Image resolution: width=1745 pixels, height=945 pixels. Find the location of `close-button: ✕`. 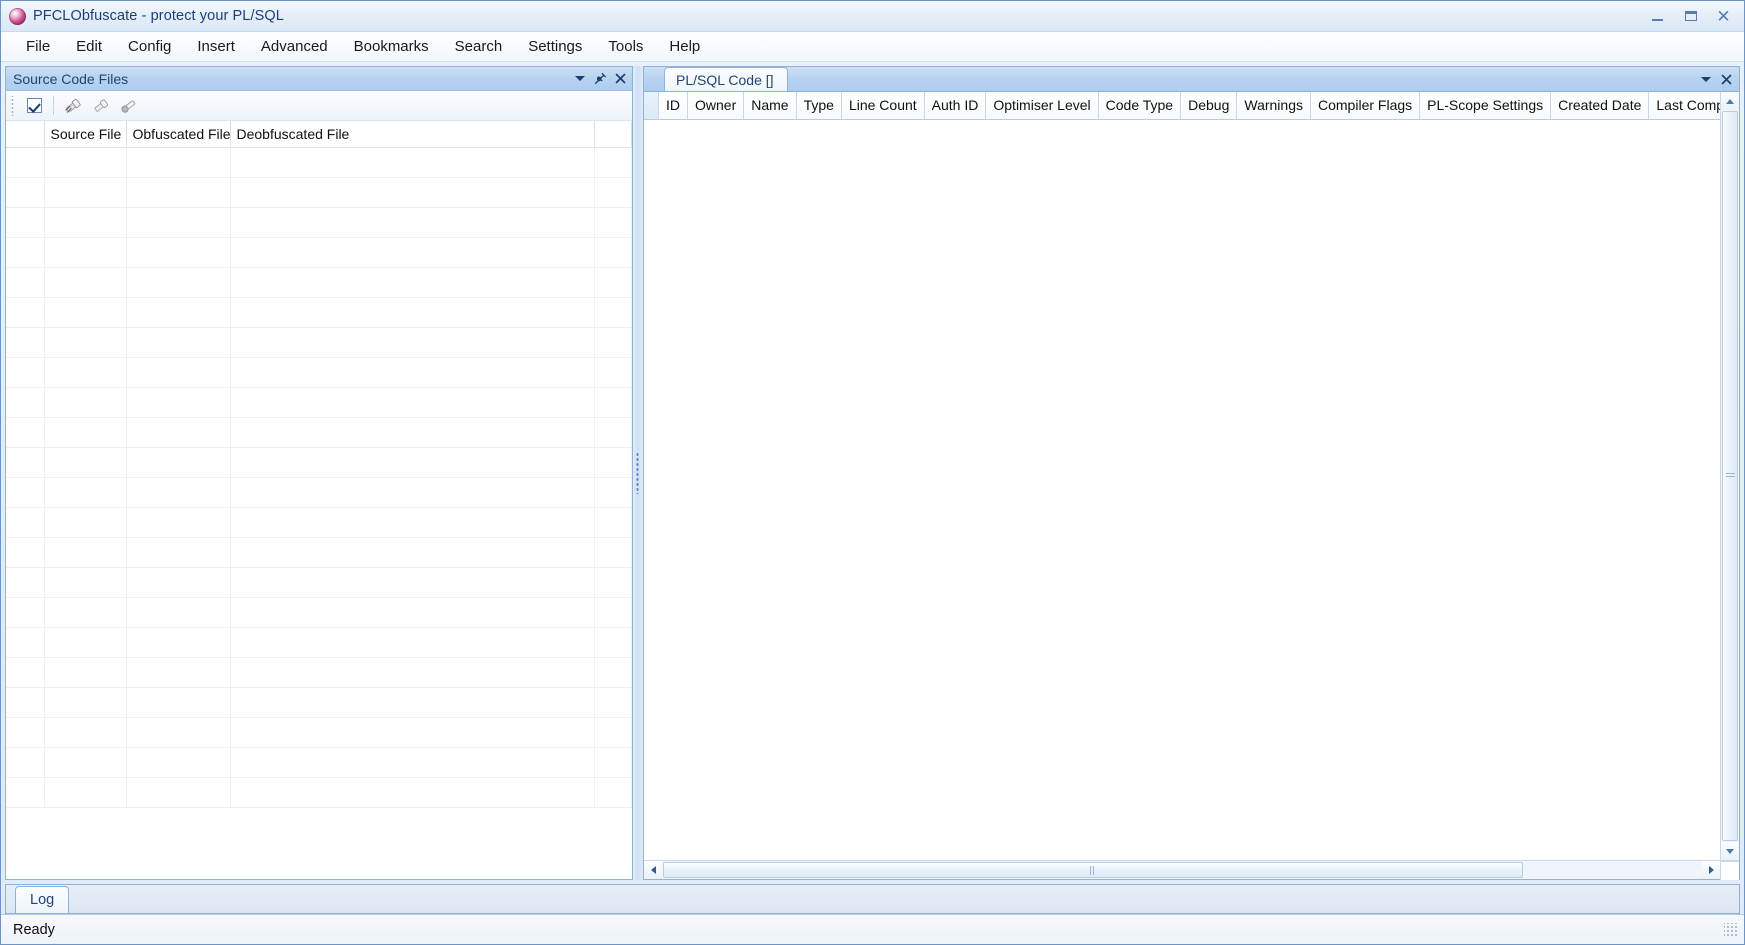

close-button: ✕ is located at coordinates (1723, 16).